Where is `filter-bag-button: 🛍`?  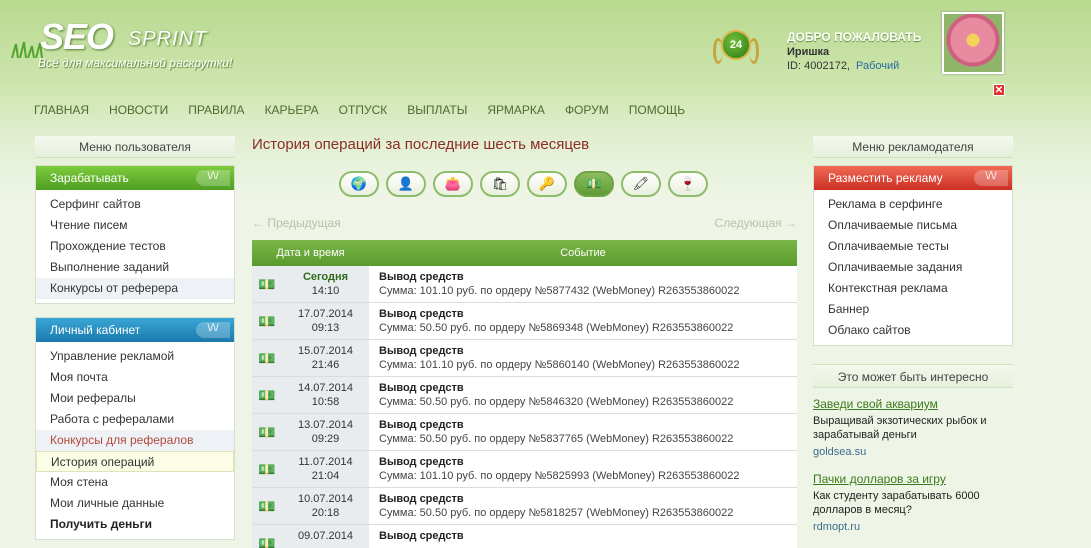 filter-bag-button: 🛍 is located at coordinates (500, 184).